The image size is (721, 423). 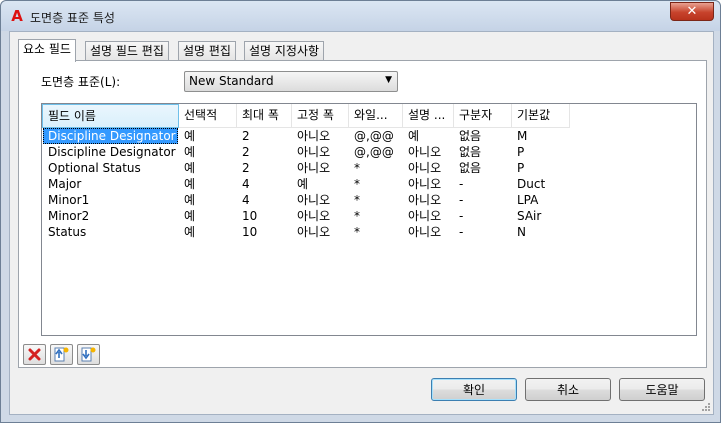 I want to click on move-down-icon, so click(x=88, y=354).